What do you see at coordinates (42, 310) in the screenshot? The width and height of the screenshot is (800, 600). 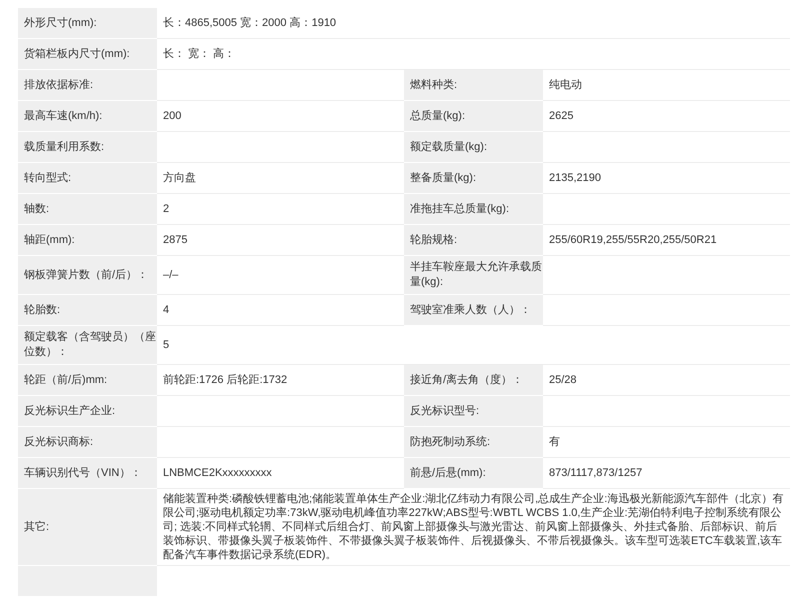 I see `field-label: 轮胎数:` at bounding box center [42, 310].